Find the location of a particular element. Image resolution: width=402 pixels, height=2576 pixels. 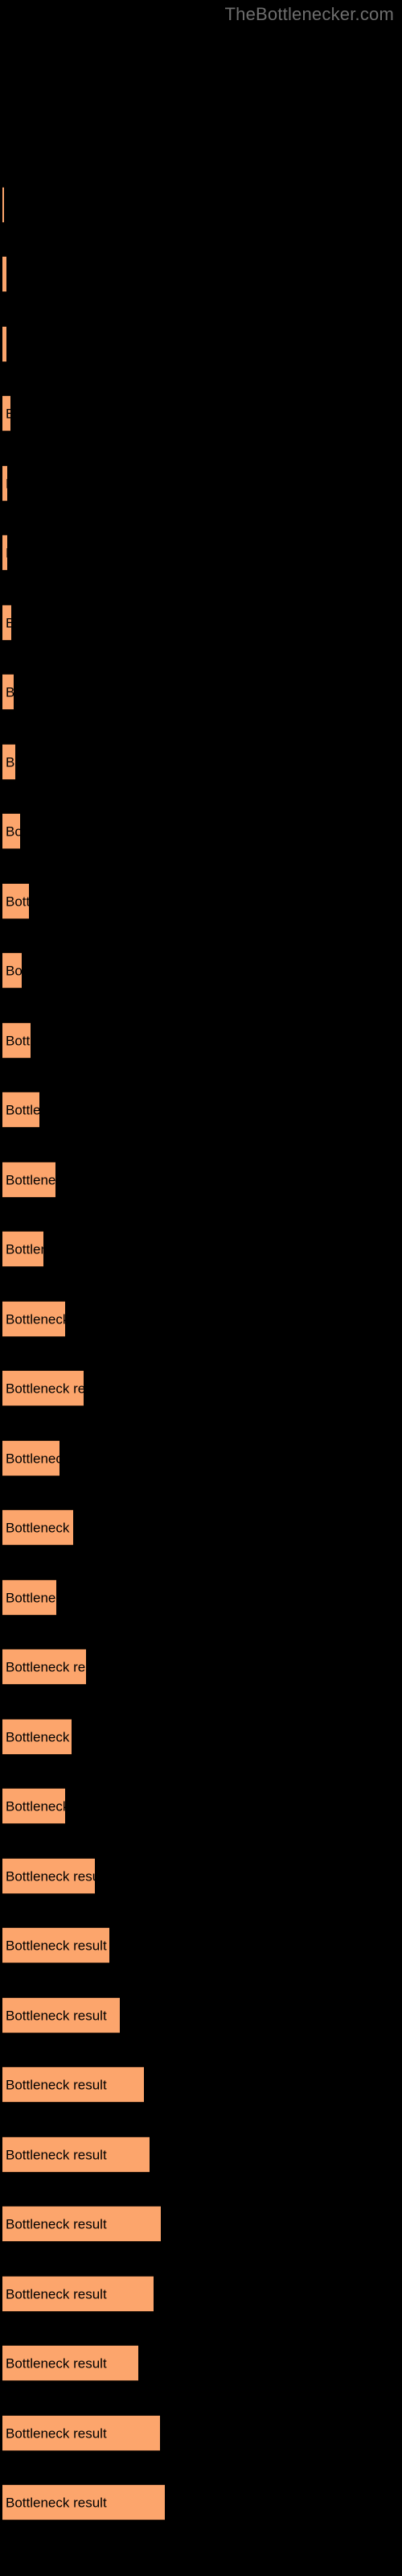

site-watermark: TheBottlenecker.com is located at coordinates (309, 14).